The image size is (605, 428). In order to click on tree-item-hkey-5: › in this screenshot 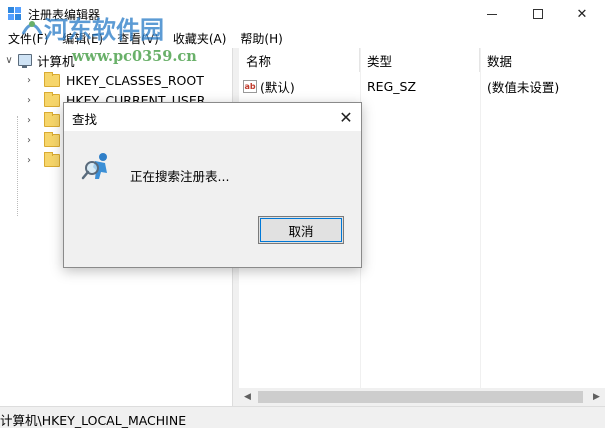, I will do `click(45, 160)`.